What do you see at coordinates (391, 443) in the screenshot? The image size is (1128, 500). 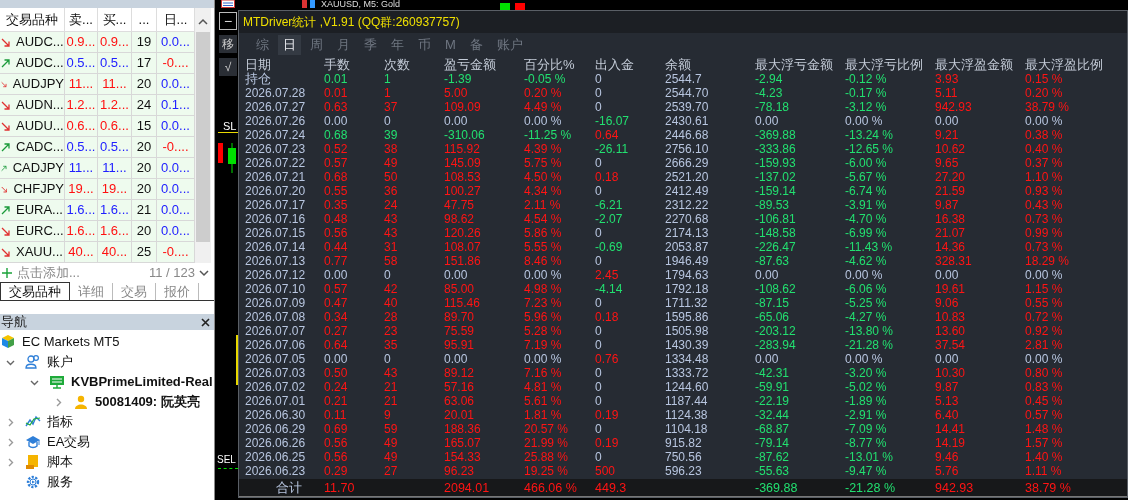 I see `table-cell-text: 49` at bounding box center [391, 443].